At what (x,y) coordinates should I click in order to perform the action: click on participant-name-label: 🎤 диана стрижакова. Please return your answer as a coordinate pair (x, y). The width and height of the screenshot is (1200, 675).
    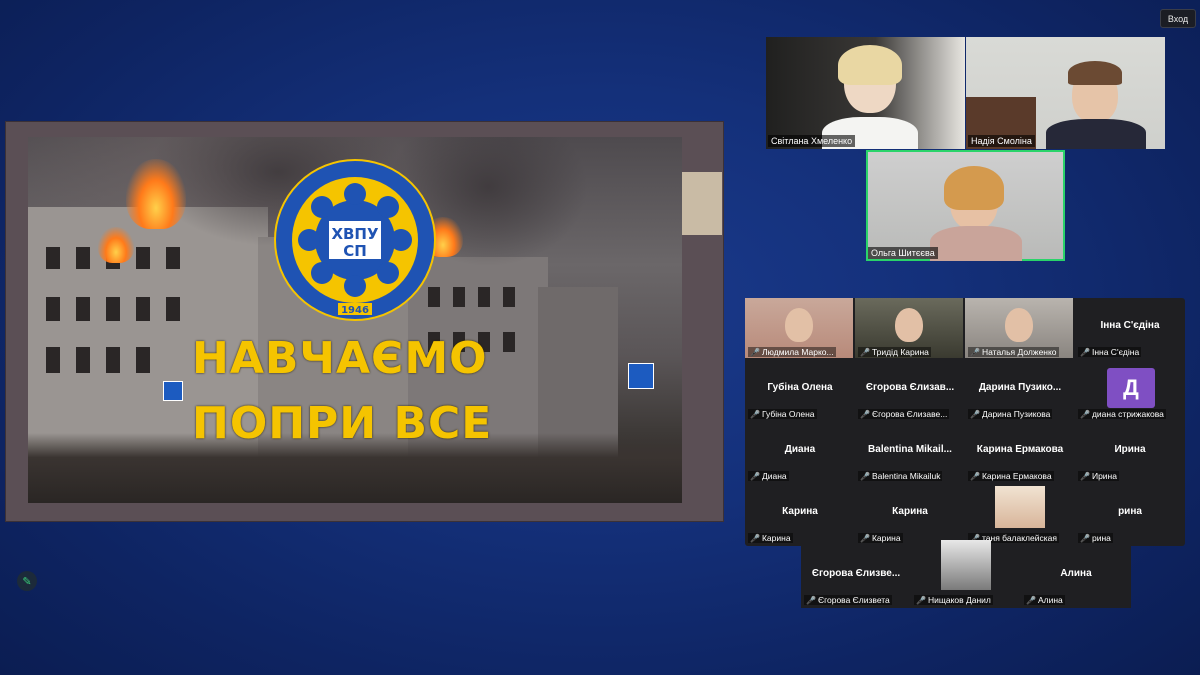
    Looking at the image, I should click on (1122, 414).